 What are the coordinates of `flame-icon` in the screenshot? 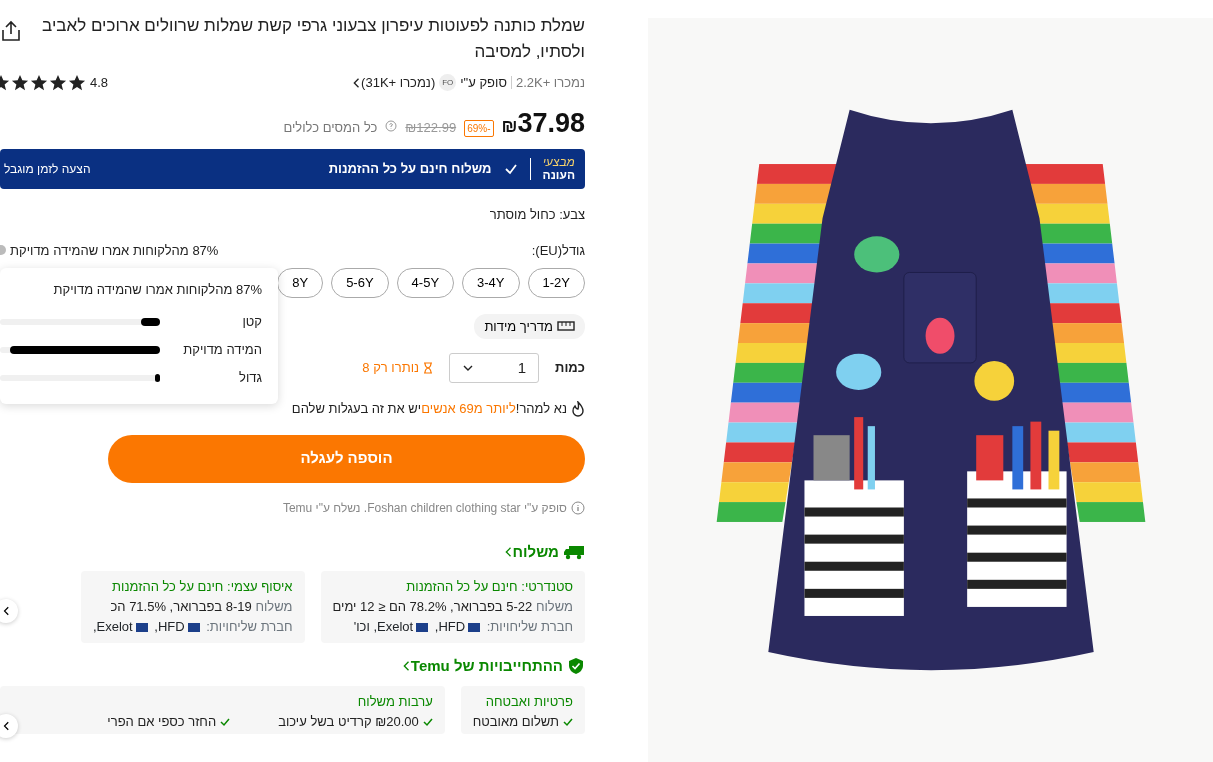 It's located at (578, 408).